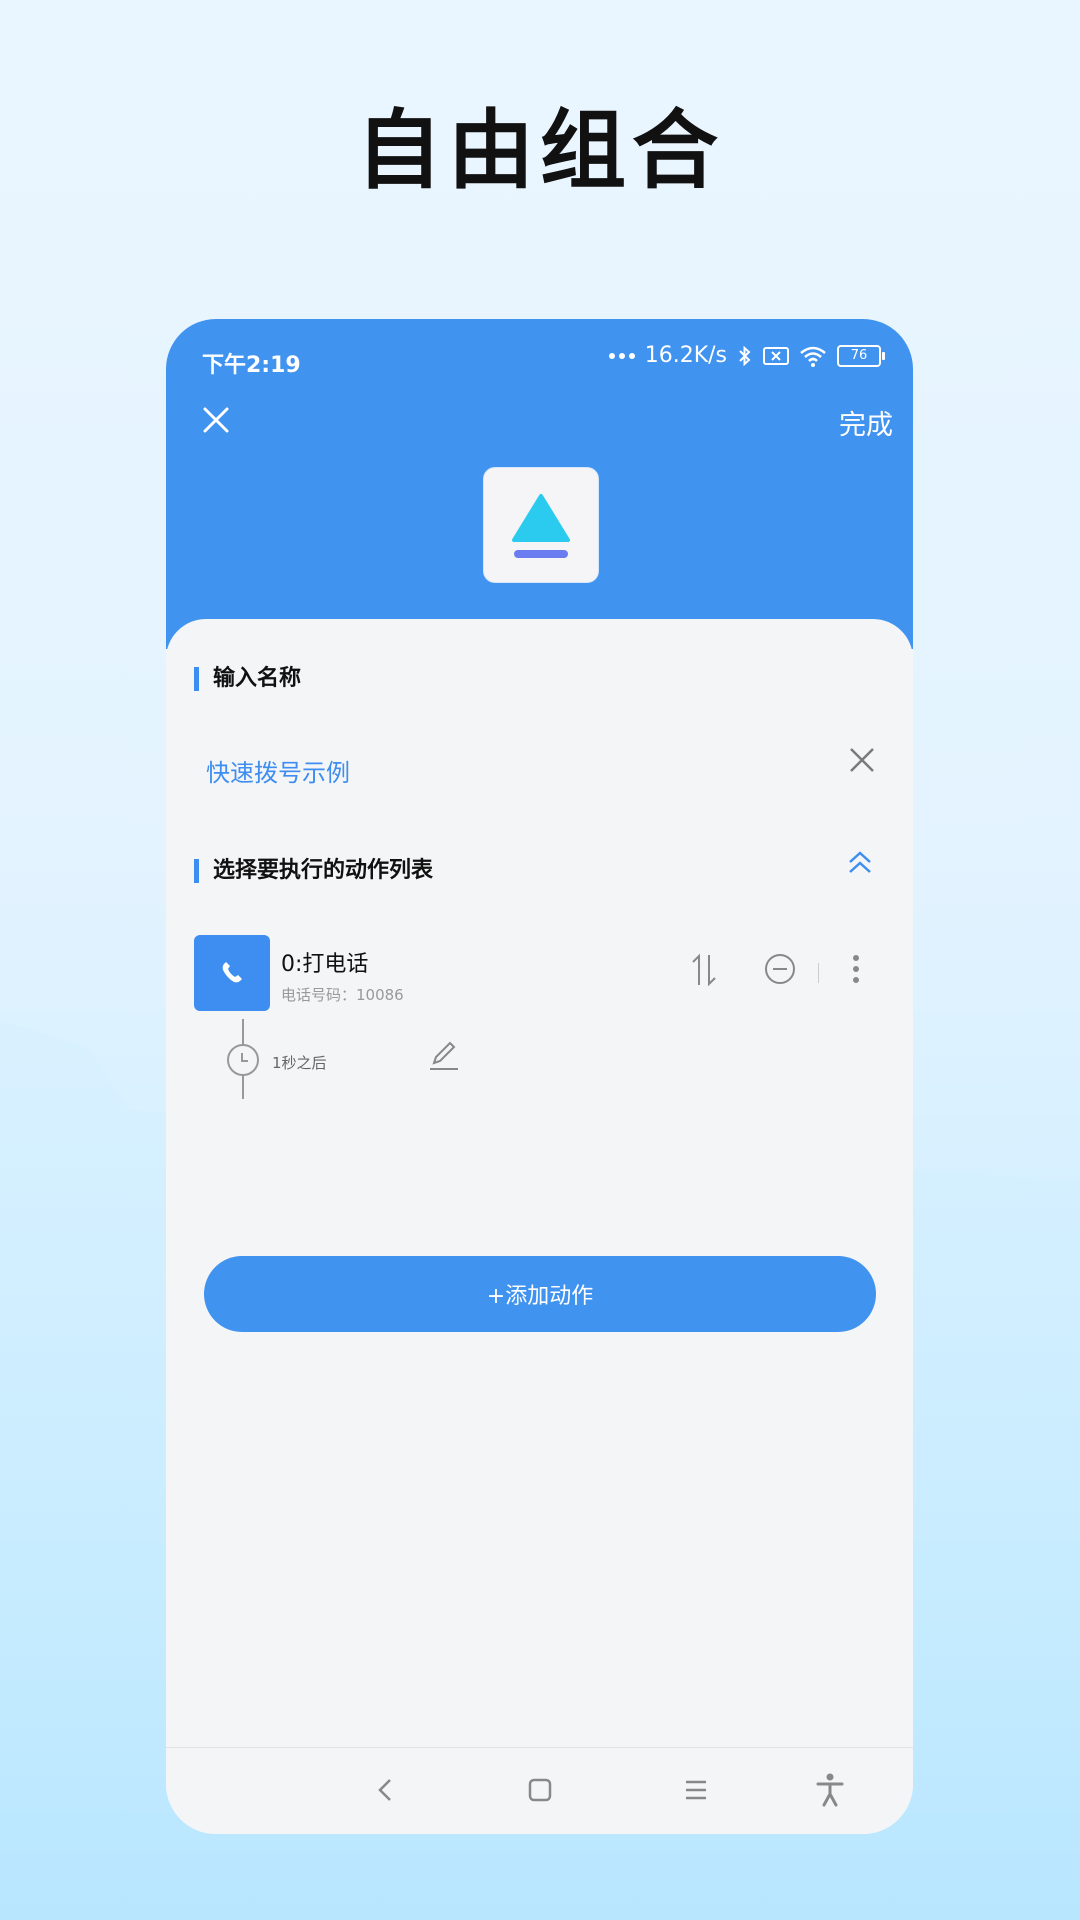  What do you see at coordinates (685, 355) in the screenshot?
I see `network-speed: 16.2K/s` at bounding box center [685, 355].